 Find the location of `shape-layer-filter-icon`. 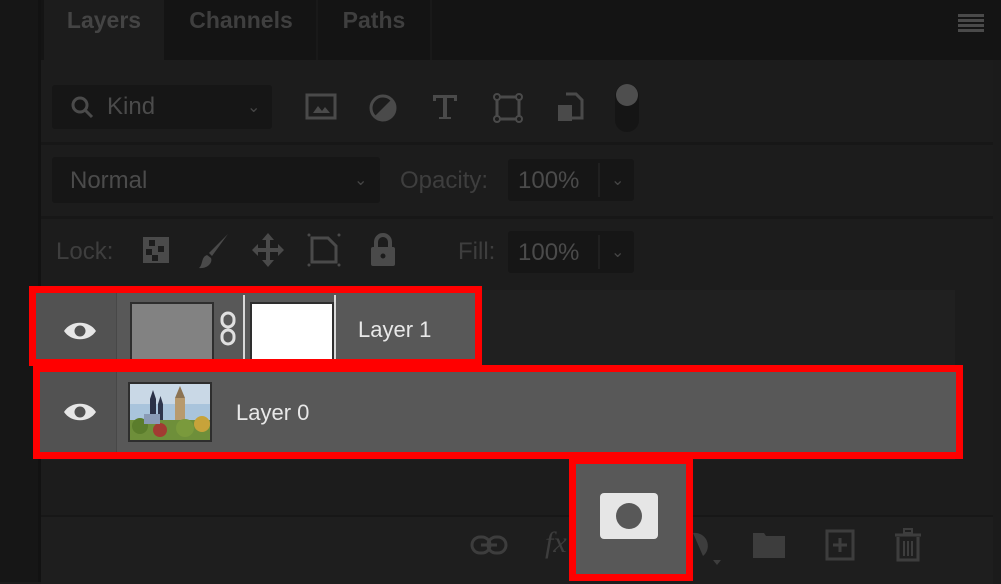

shape-layer-filter-icon is located at coordinates (508, 108).